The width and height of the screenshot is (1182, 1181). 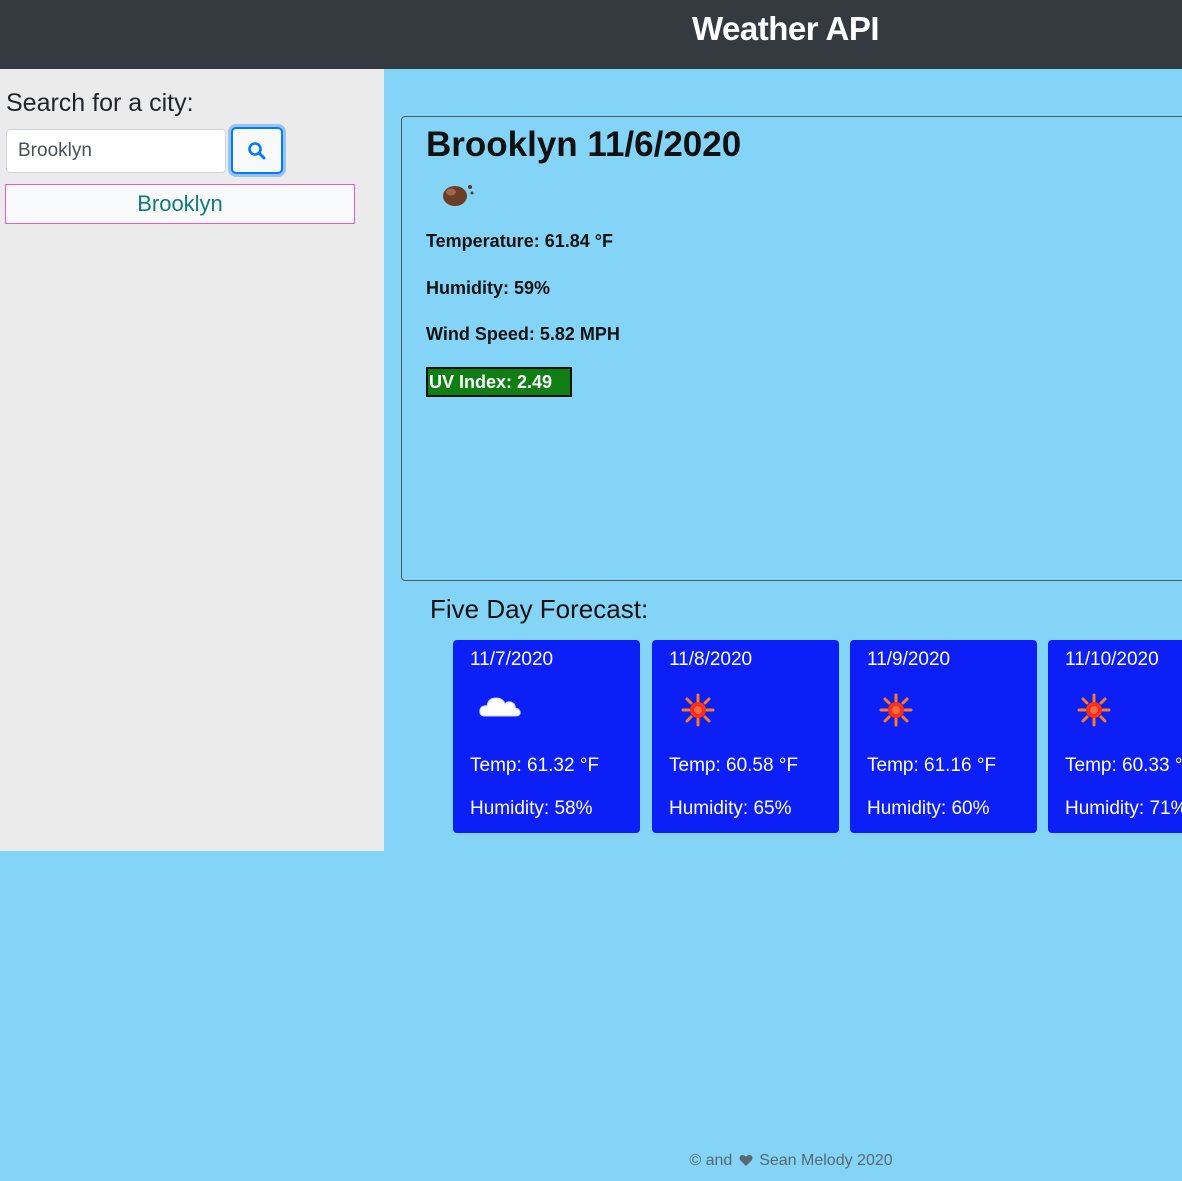 What do you see at coordinates (909, 659) in the screenshot?
I see `forecast-date: 11/9/2020` at bounding box center [909, 659].